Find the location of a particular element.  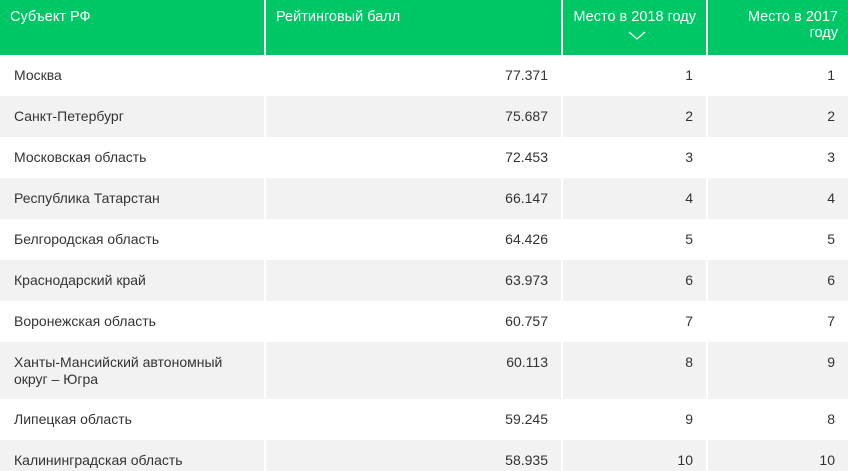

cell-subject: Калининградская область is located at coordinates (132, 455).